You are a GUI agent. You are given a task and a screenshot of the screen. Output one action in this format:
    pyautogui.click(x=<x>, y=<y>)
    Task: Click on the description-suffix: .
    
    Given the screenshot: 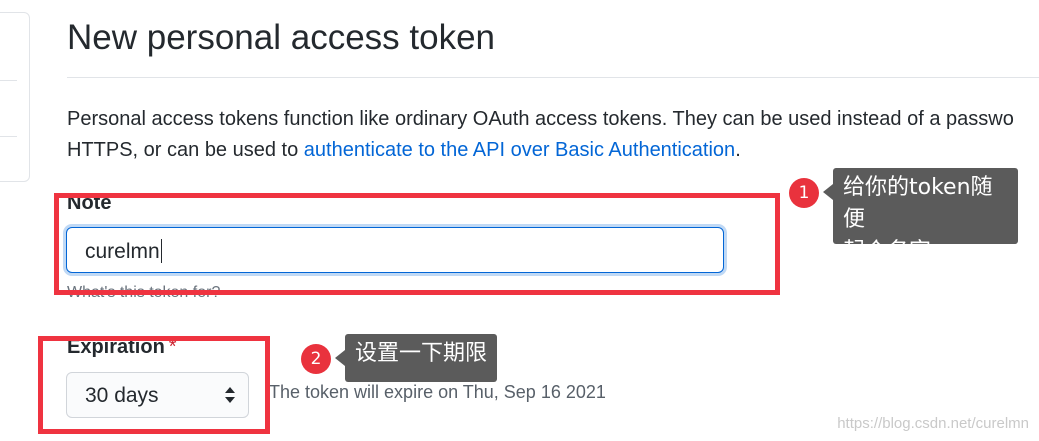 What is the action you would take?
    pyautogui.click(x=738, y=150)
    